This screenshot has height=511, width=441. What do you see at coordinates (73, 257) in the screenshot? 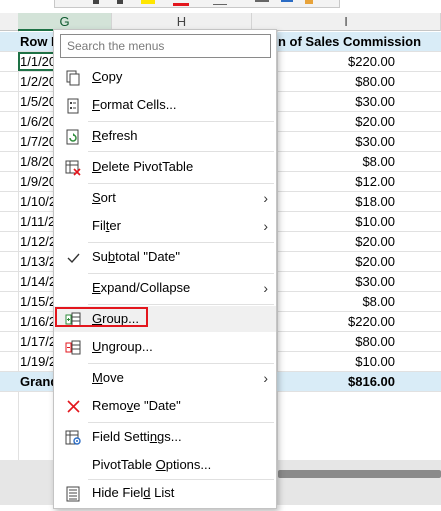
I see `checkmark-icon` at bounding box center [73, 257].